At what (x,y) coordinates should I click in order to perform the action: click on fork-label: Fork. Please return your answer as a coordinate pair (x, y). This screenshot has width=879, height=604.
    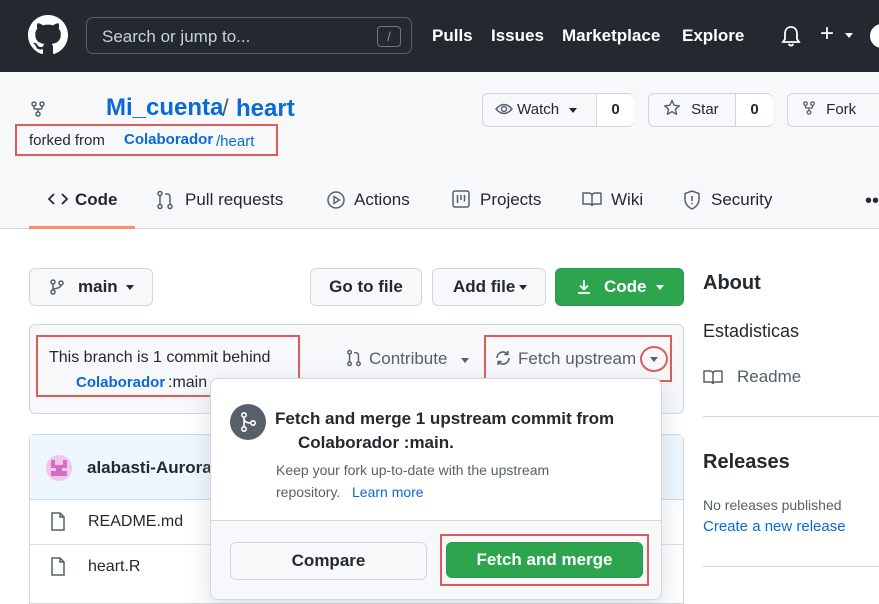
    Looking at the image, I should click on (841, 109).